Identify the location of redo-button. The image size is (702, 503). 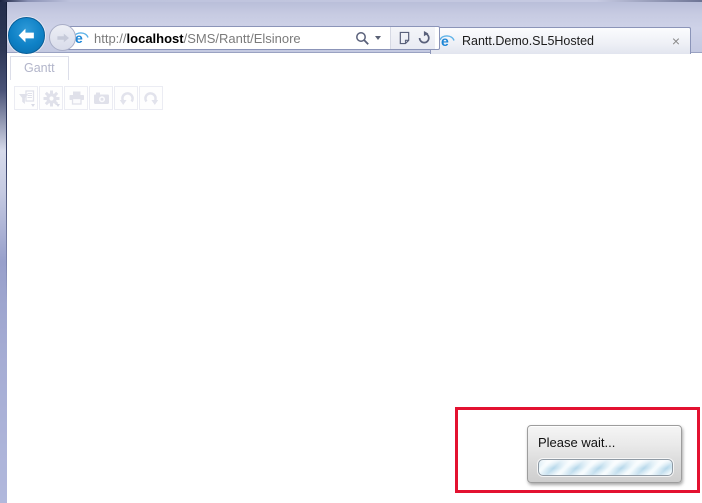
(151, 98).